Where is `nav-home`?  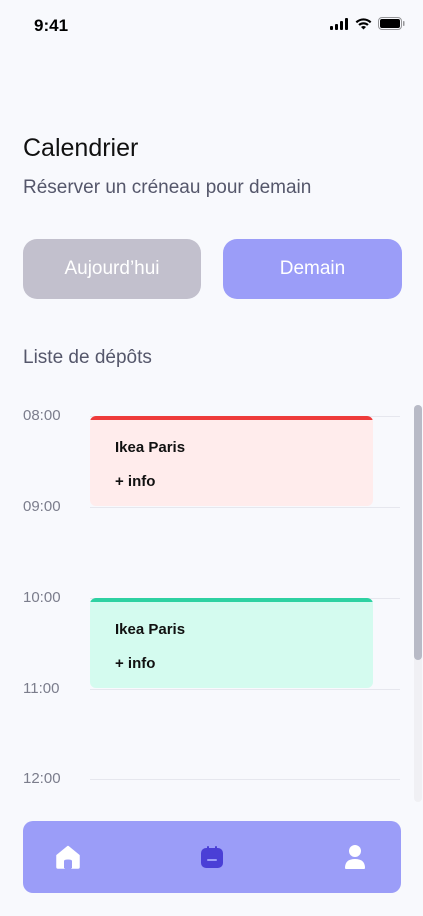
nav-home is located at coordinates (68, 857).